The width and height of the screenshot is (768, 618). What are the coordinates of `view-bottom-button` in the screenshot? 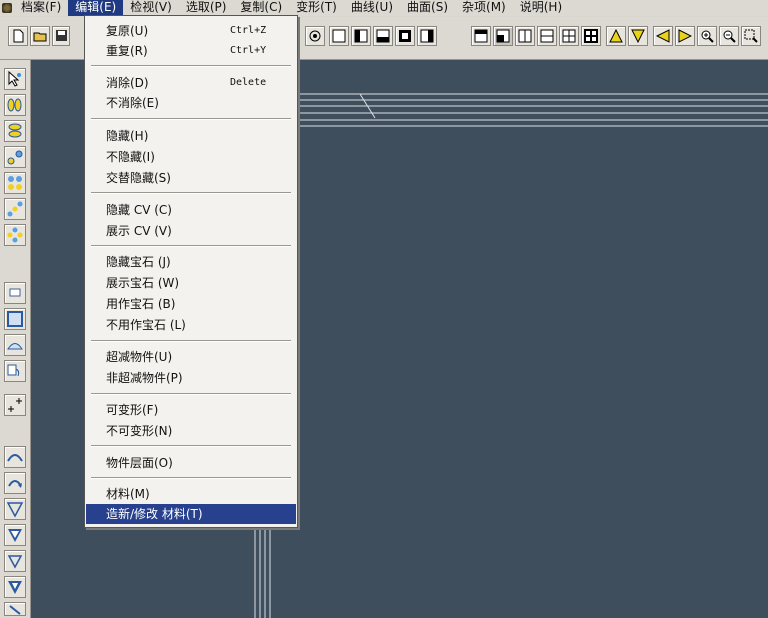 It's located at (383, 36).